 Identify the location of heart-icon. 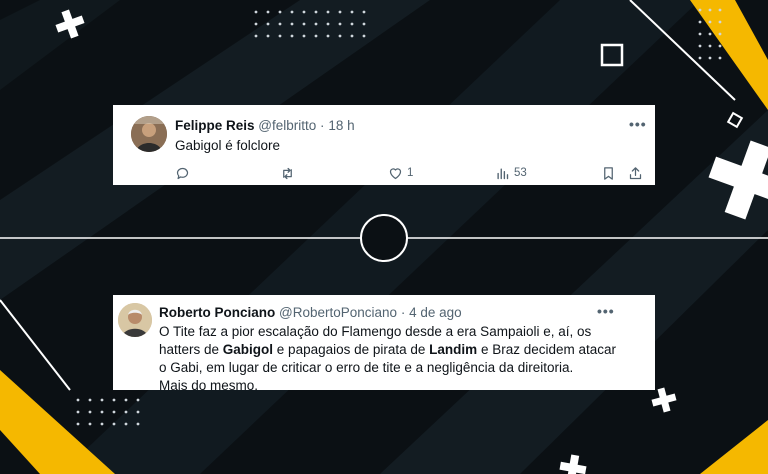
(395, 173).